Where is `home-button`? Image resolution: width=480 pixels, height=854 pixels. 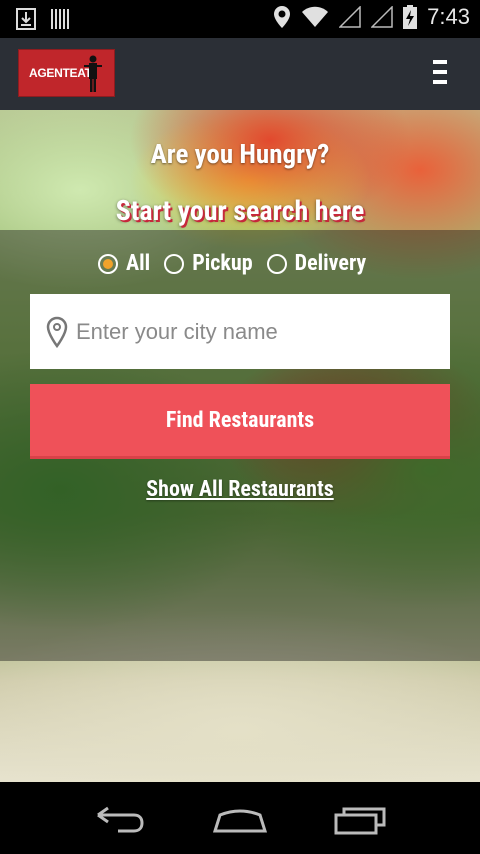
home-button is located at coordinates (240, 820).